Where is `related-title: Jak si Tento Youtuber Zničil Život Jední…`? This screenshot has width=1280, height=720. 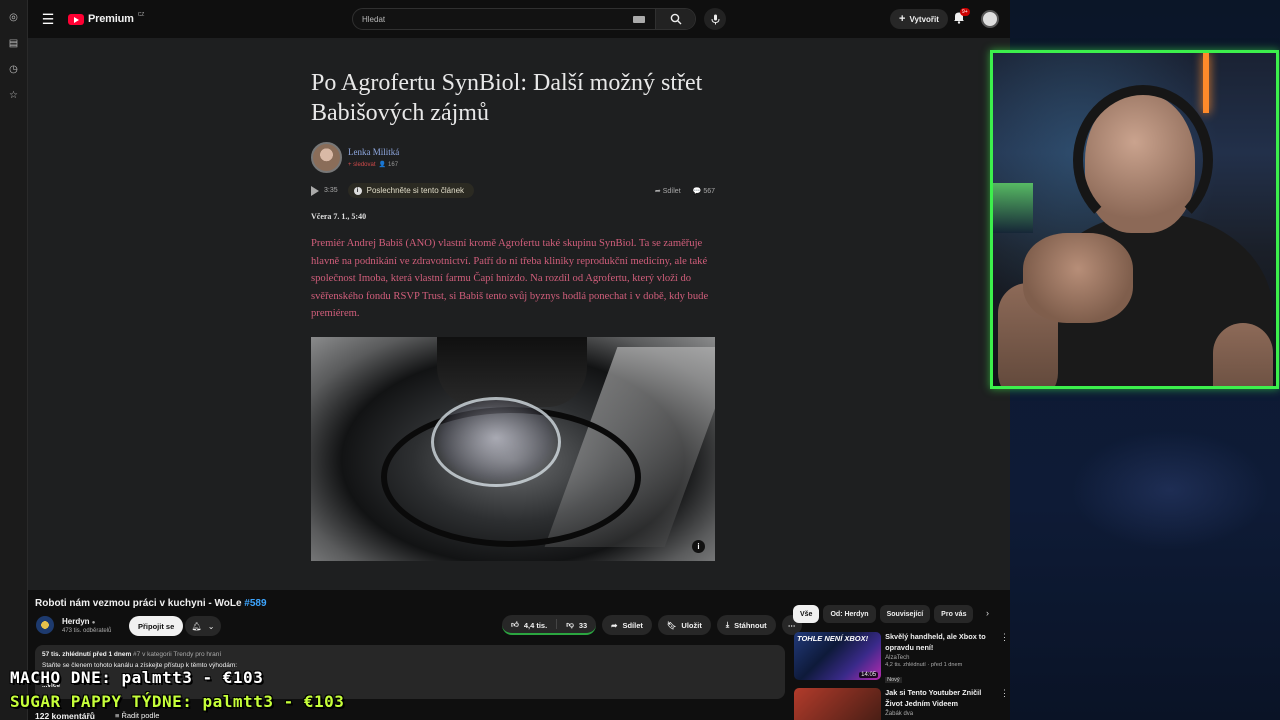
related-title: Jak si Tento Youtuber Zničil Život Jední… is located at coordinates (940, 698).